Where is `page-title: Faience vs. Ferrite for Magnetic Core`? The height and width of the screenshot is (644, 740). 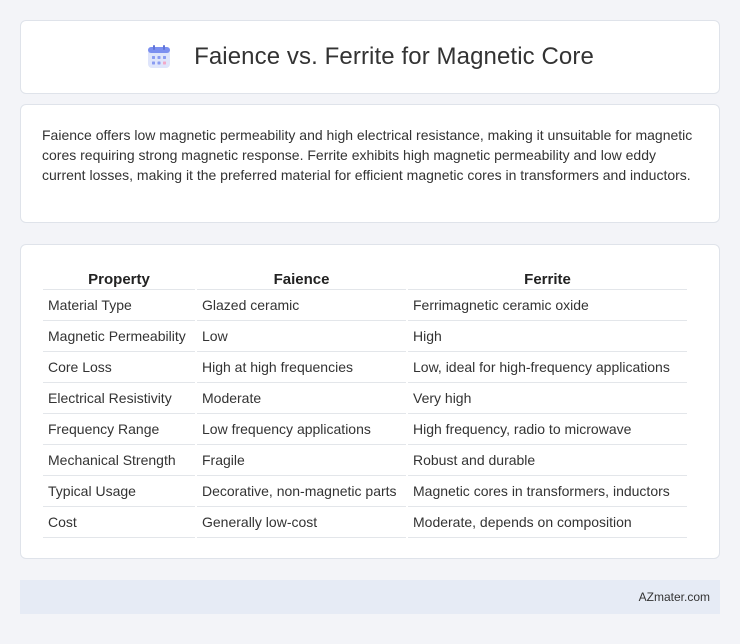
page-title: Faience vs. Ferrite for Magnetic Core is located at coordinates (394, 56).